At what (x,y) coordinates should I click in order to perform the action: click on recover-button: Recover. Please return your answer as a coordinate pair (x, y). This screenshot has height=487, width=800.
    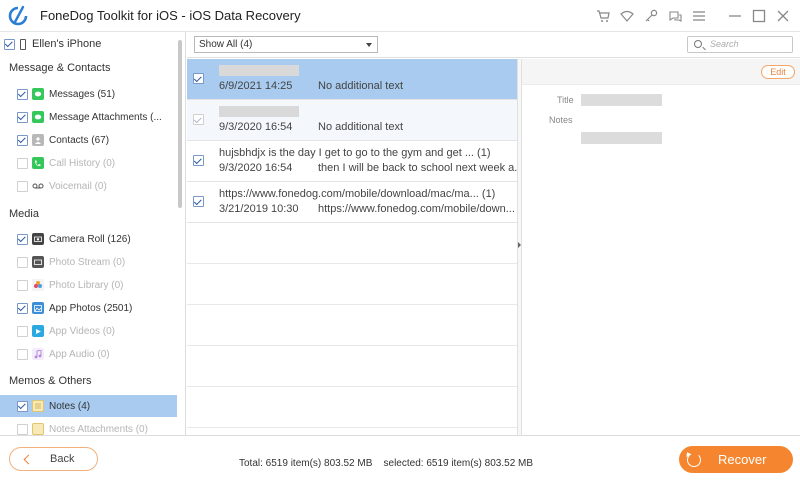
    Looking at the image, I should click on (736, 459).